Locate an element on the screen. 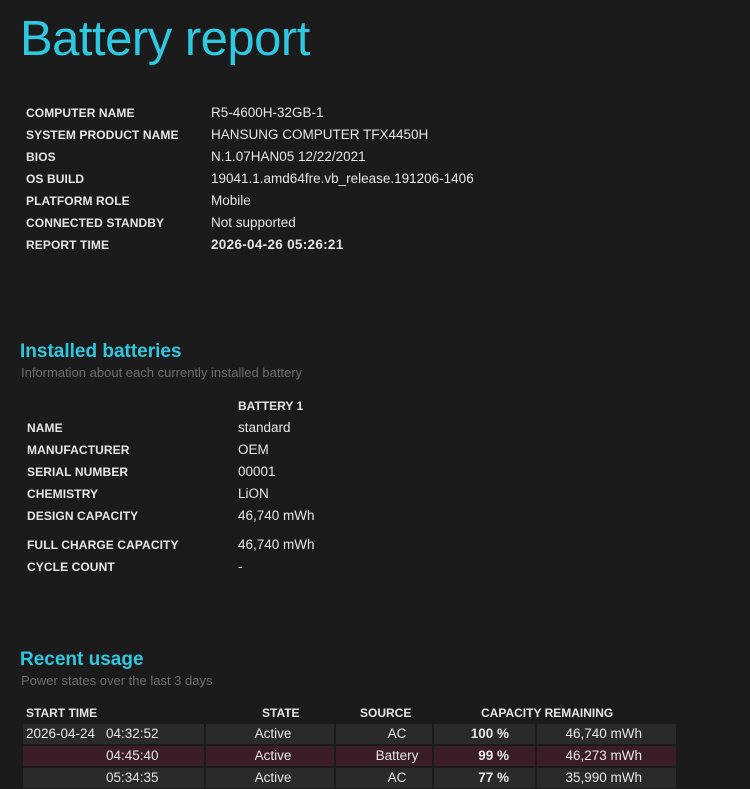  battery-label: CYCLE COUNT is located at coordinates (71, 567).